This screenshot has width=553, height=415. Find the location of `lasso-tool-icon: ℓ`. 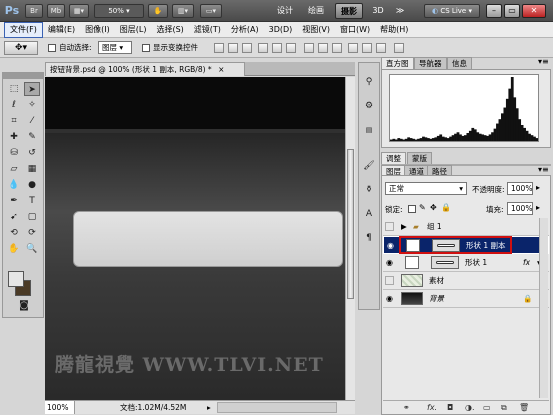

lasso-tool-icon: ℓ is located at coordinates (14, 105).